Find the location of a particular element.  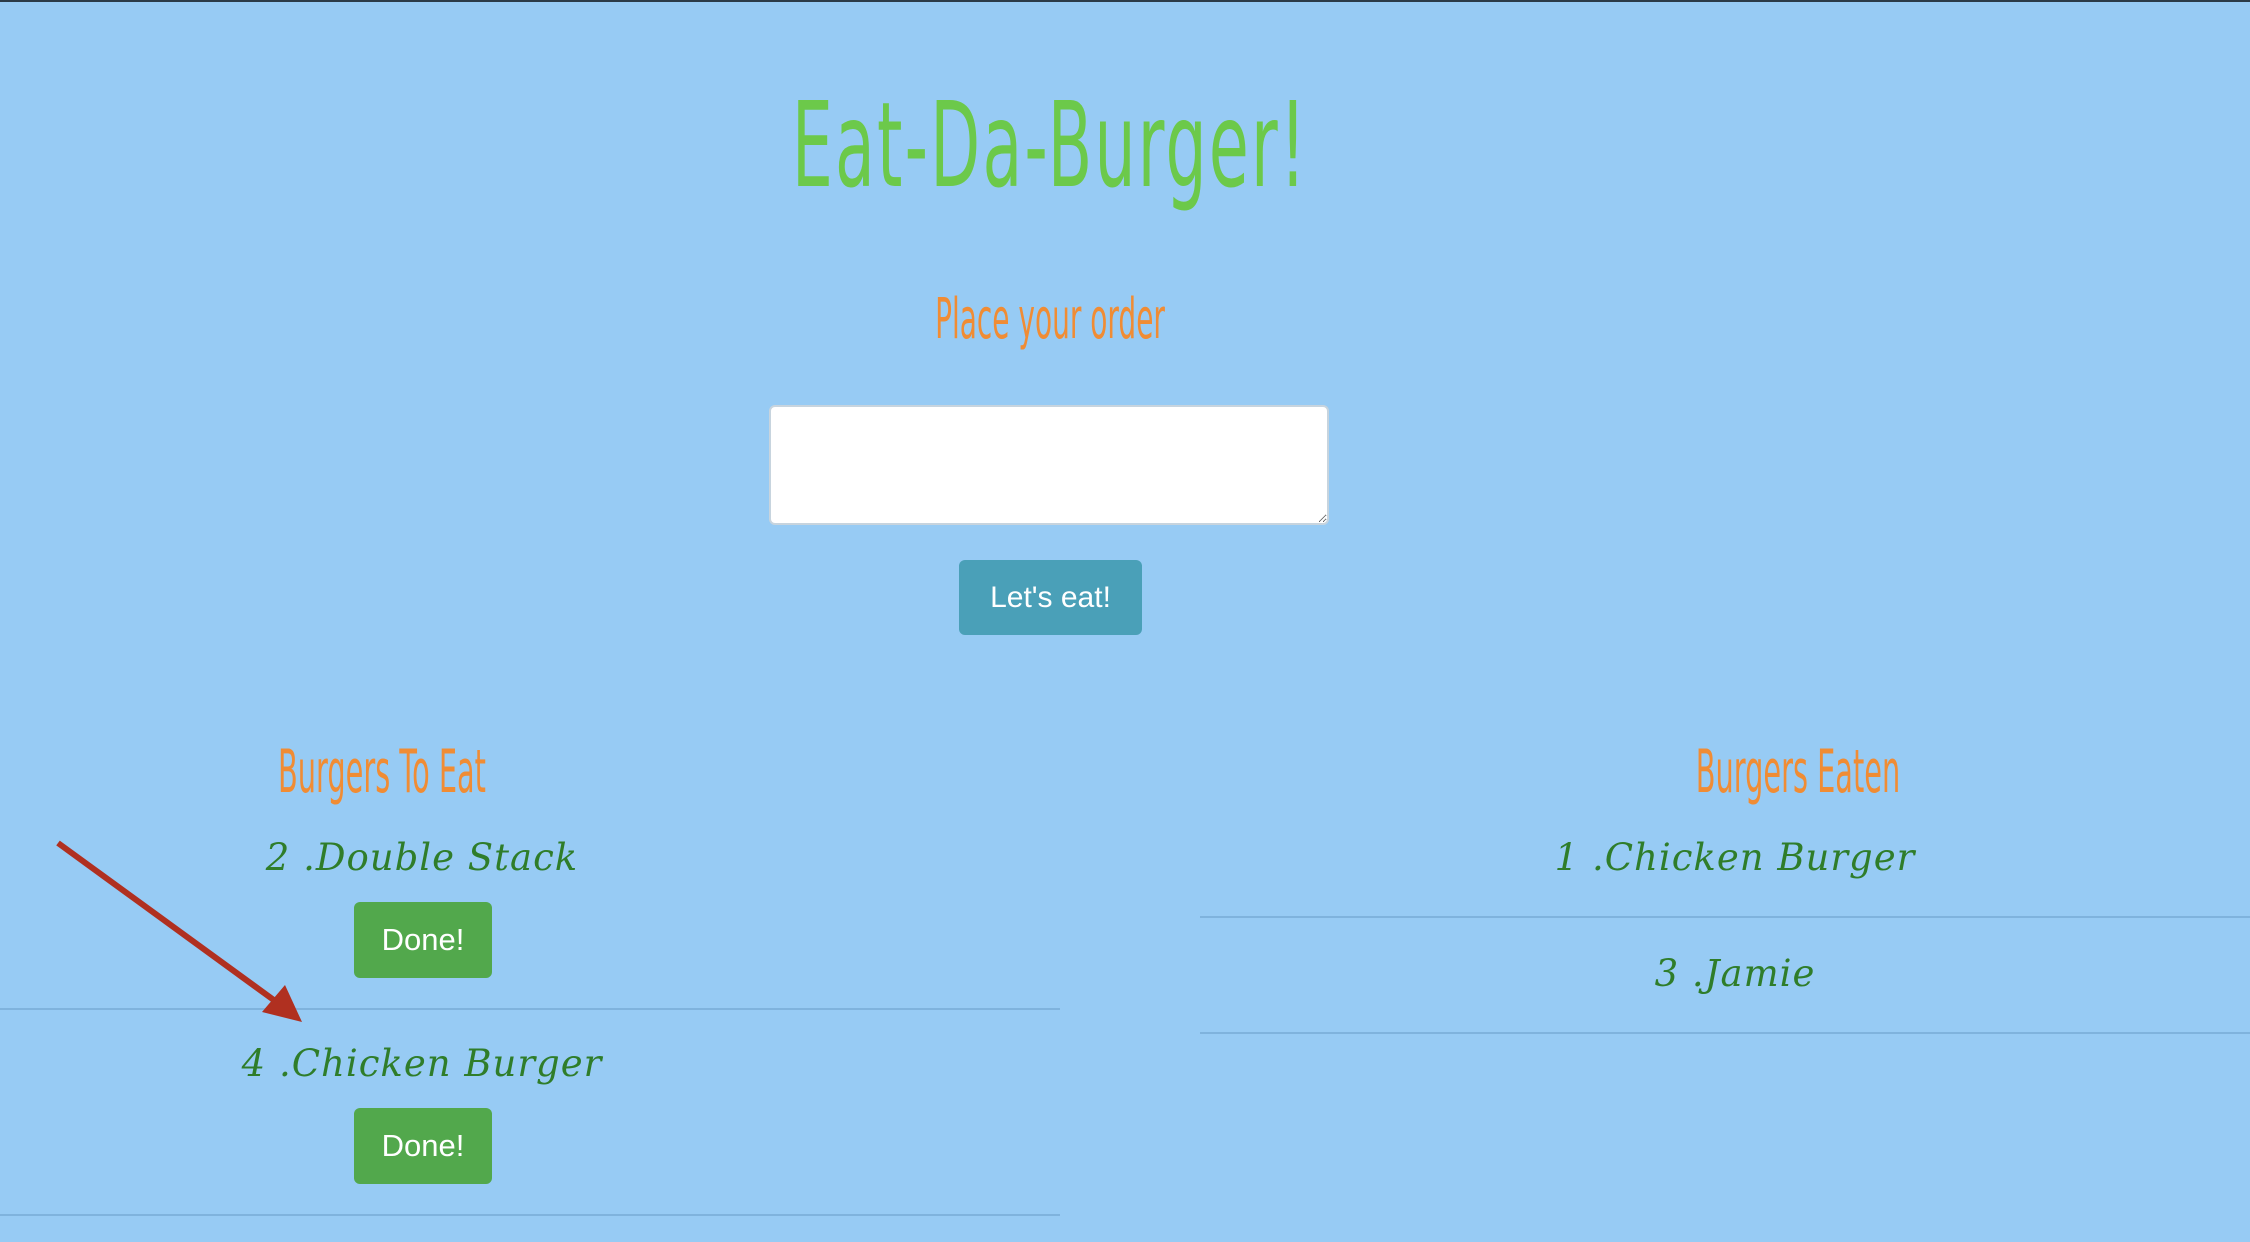

lets-eat-button: Let's eat! is located at coordinates (1050, 597).